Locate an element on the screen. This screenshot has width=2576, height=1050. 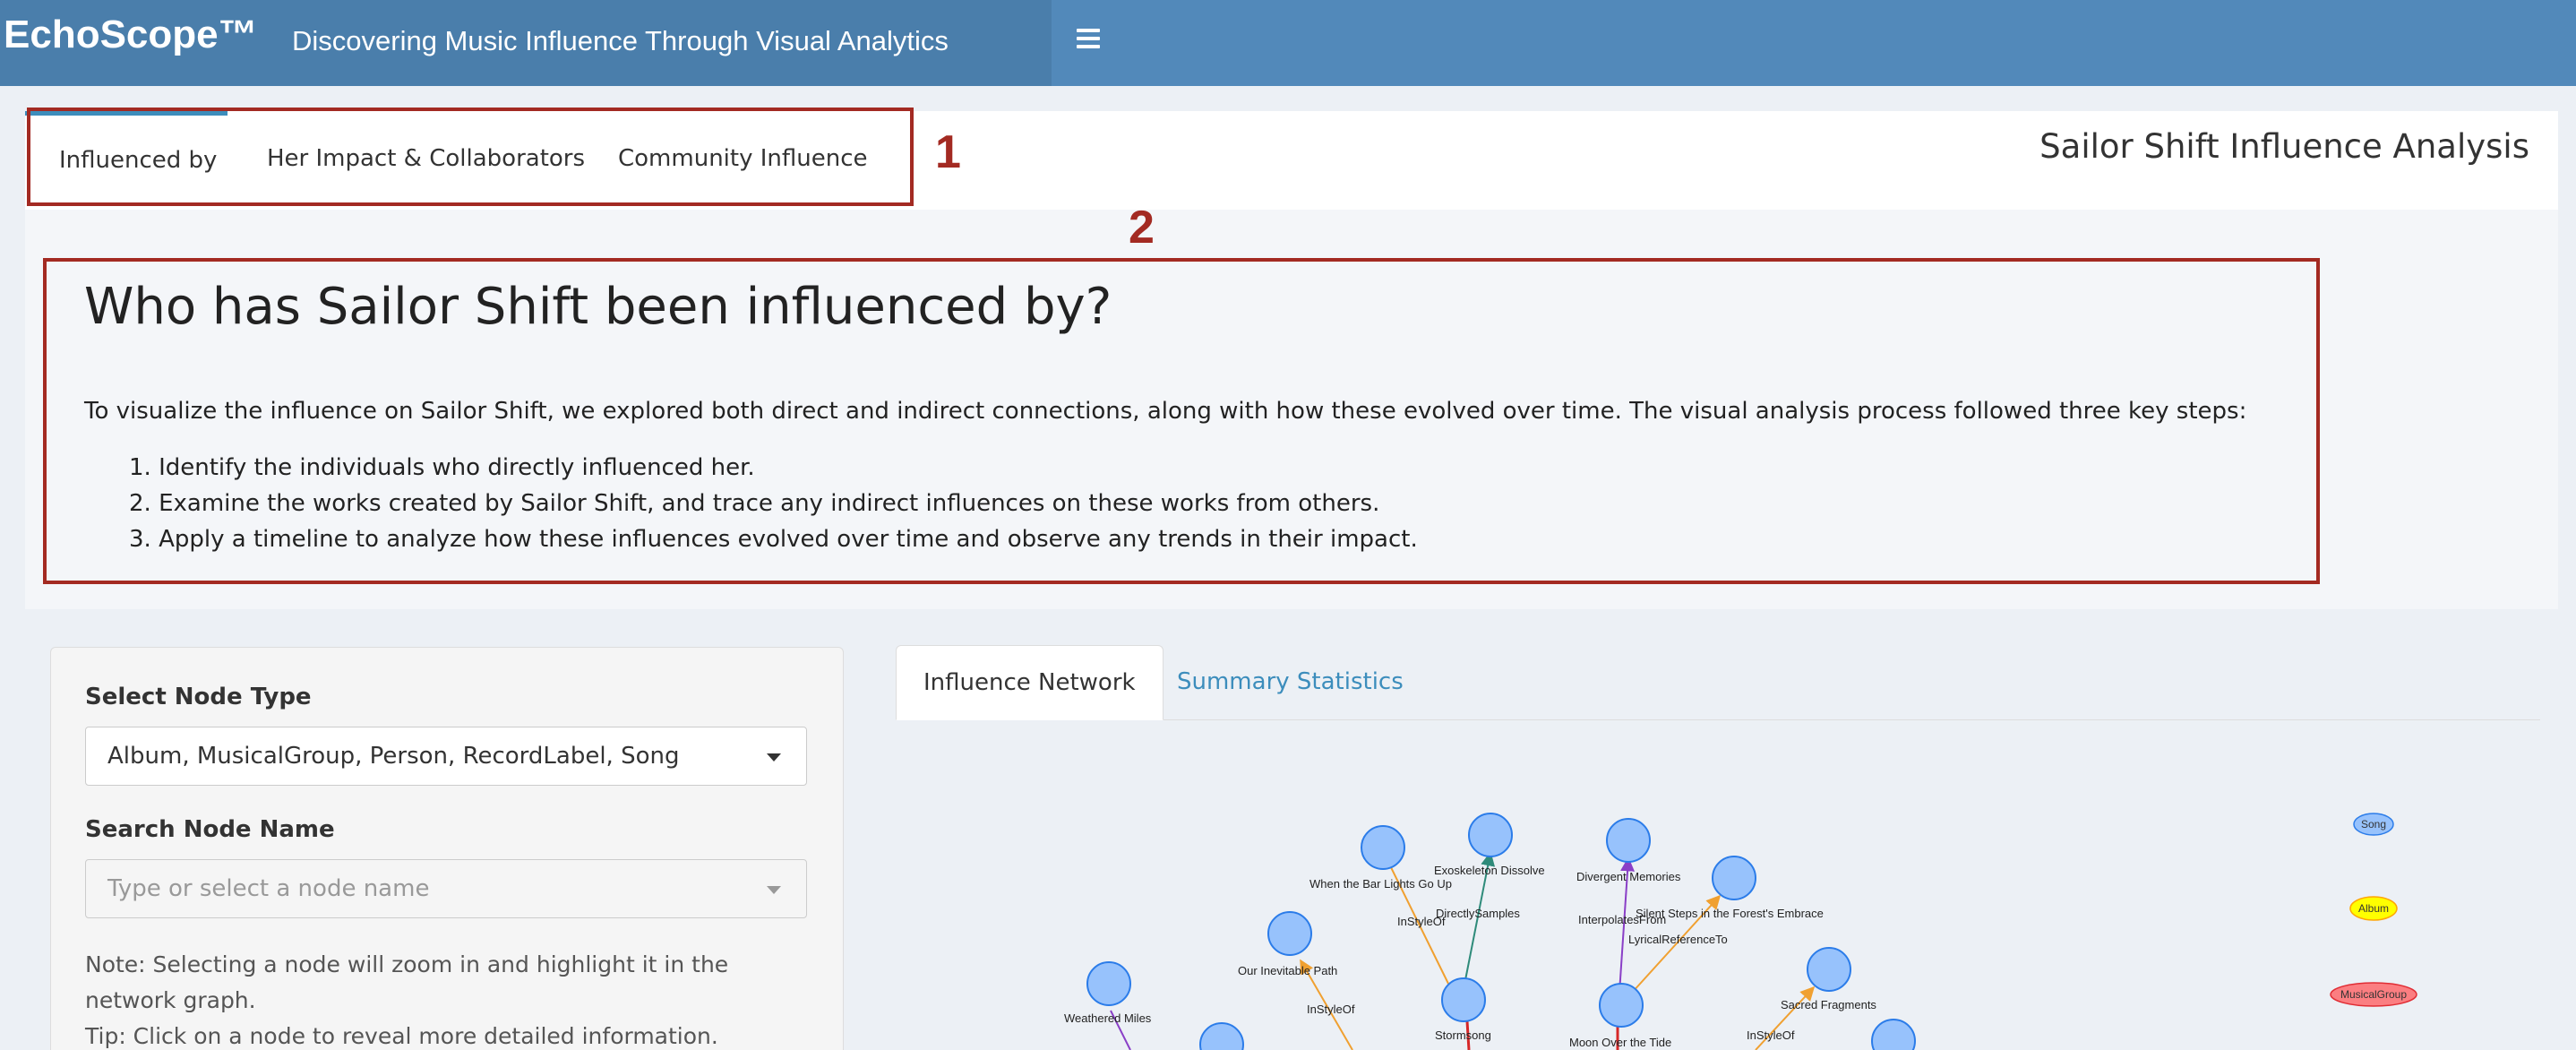
node-label: Exoskeleton Dissolve is located at coordinates (1489, 870).